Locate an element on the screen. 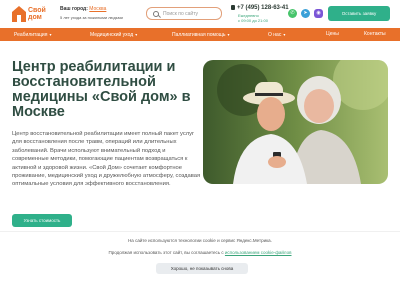 The image size is (400, 281). cookie-policy-link: использованием cookie-файлов is located at coordinates (258, 252).